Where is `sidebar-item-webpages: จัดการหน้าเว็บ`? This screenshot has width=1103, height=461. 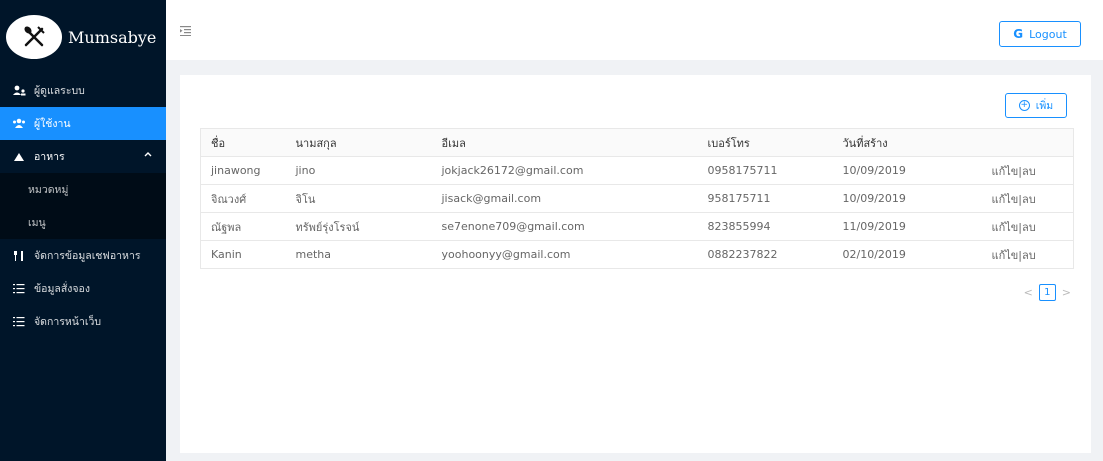
sidebar-item-webpages: จัดการหน้าเว็บ is located at coordinates (83, 321).